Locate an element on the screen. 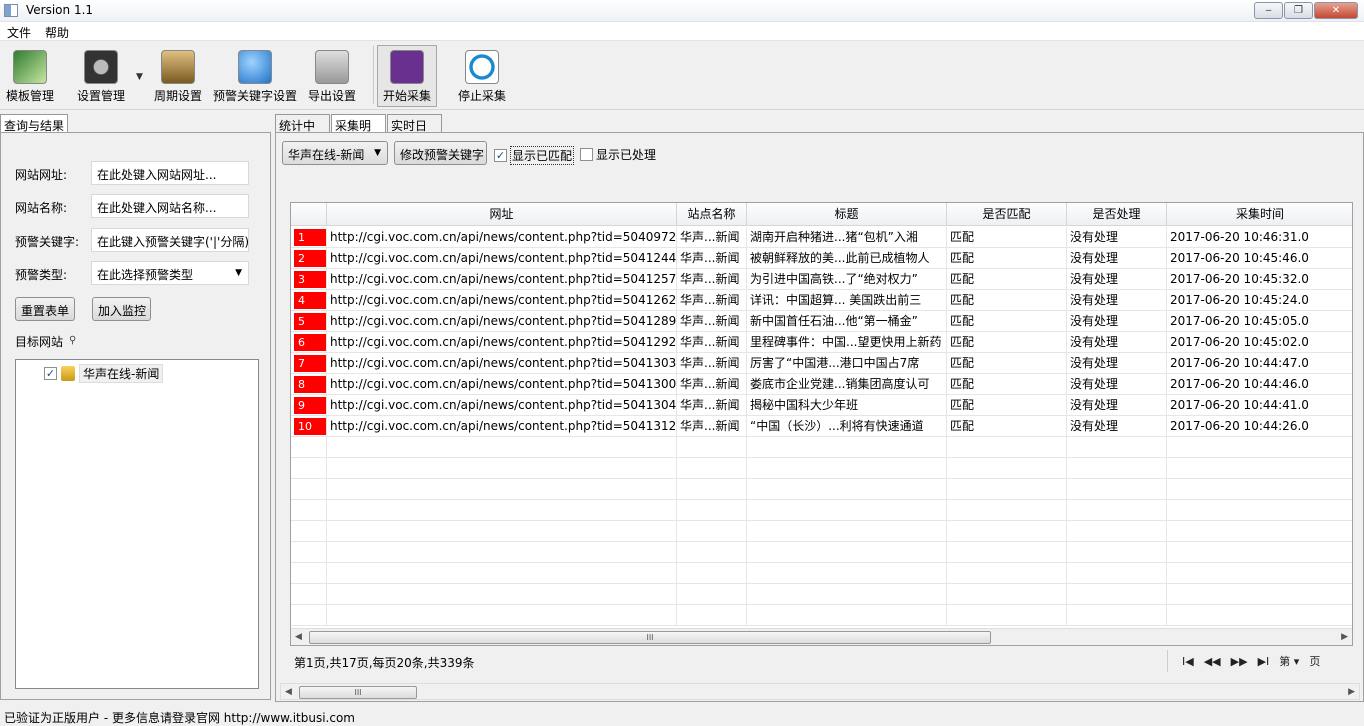 This screenshot has width=1364, height=726. row-header: 8 is located at coordinates (309, 384).